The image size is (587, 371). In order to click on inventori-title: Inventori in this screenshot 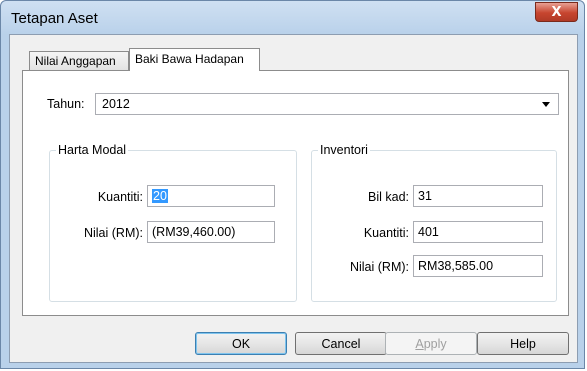, I will do `click(344, 150)`.